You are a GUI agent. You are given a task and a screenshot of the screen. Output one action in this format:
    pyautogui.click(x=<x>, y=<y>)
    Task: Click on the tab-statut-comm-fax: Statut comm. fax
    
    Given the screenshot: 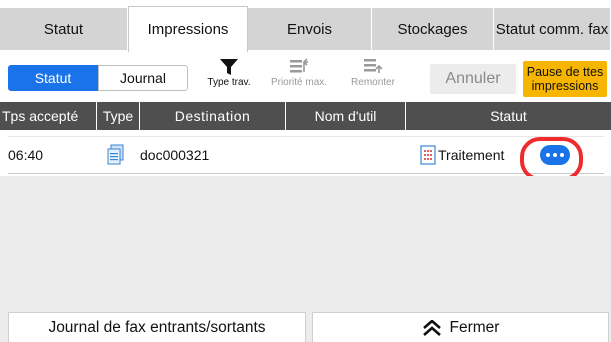 What is the action you would take?
    pyautogui.click(x=552, y=29)
    